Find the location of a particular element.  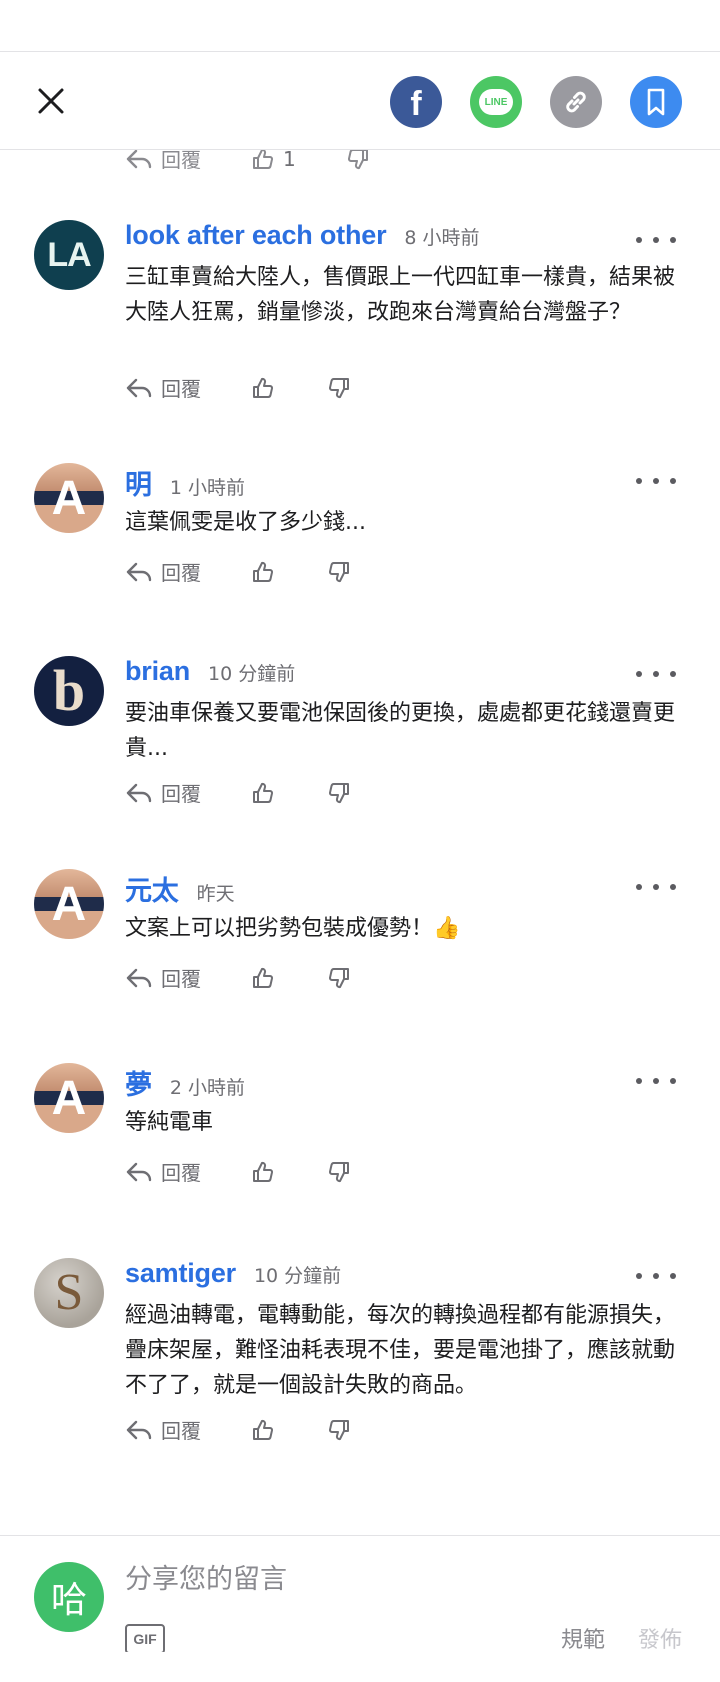

comment-author: look after each other is located at coordinates (256, 235).